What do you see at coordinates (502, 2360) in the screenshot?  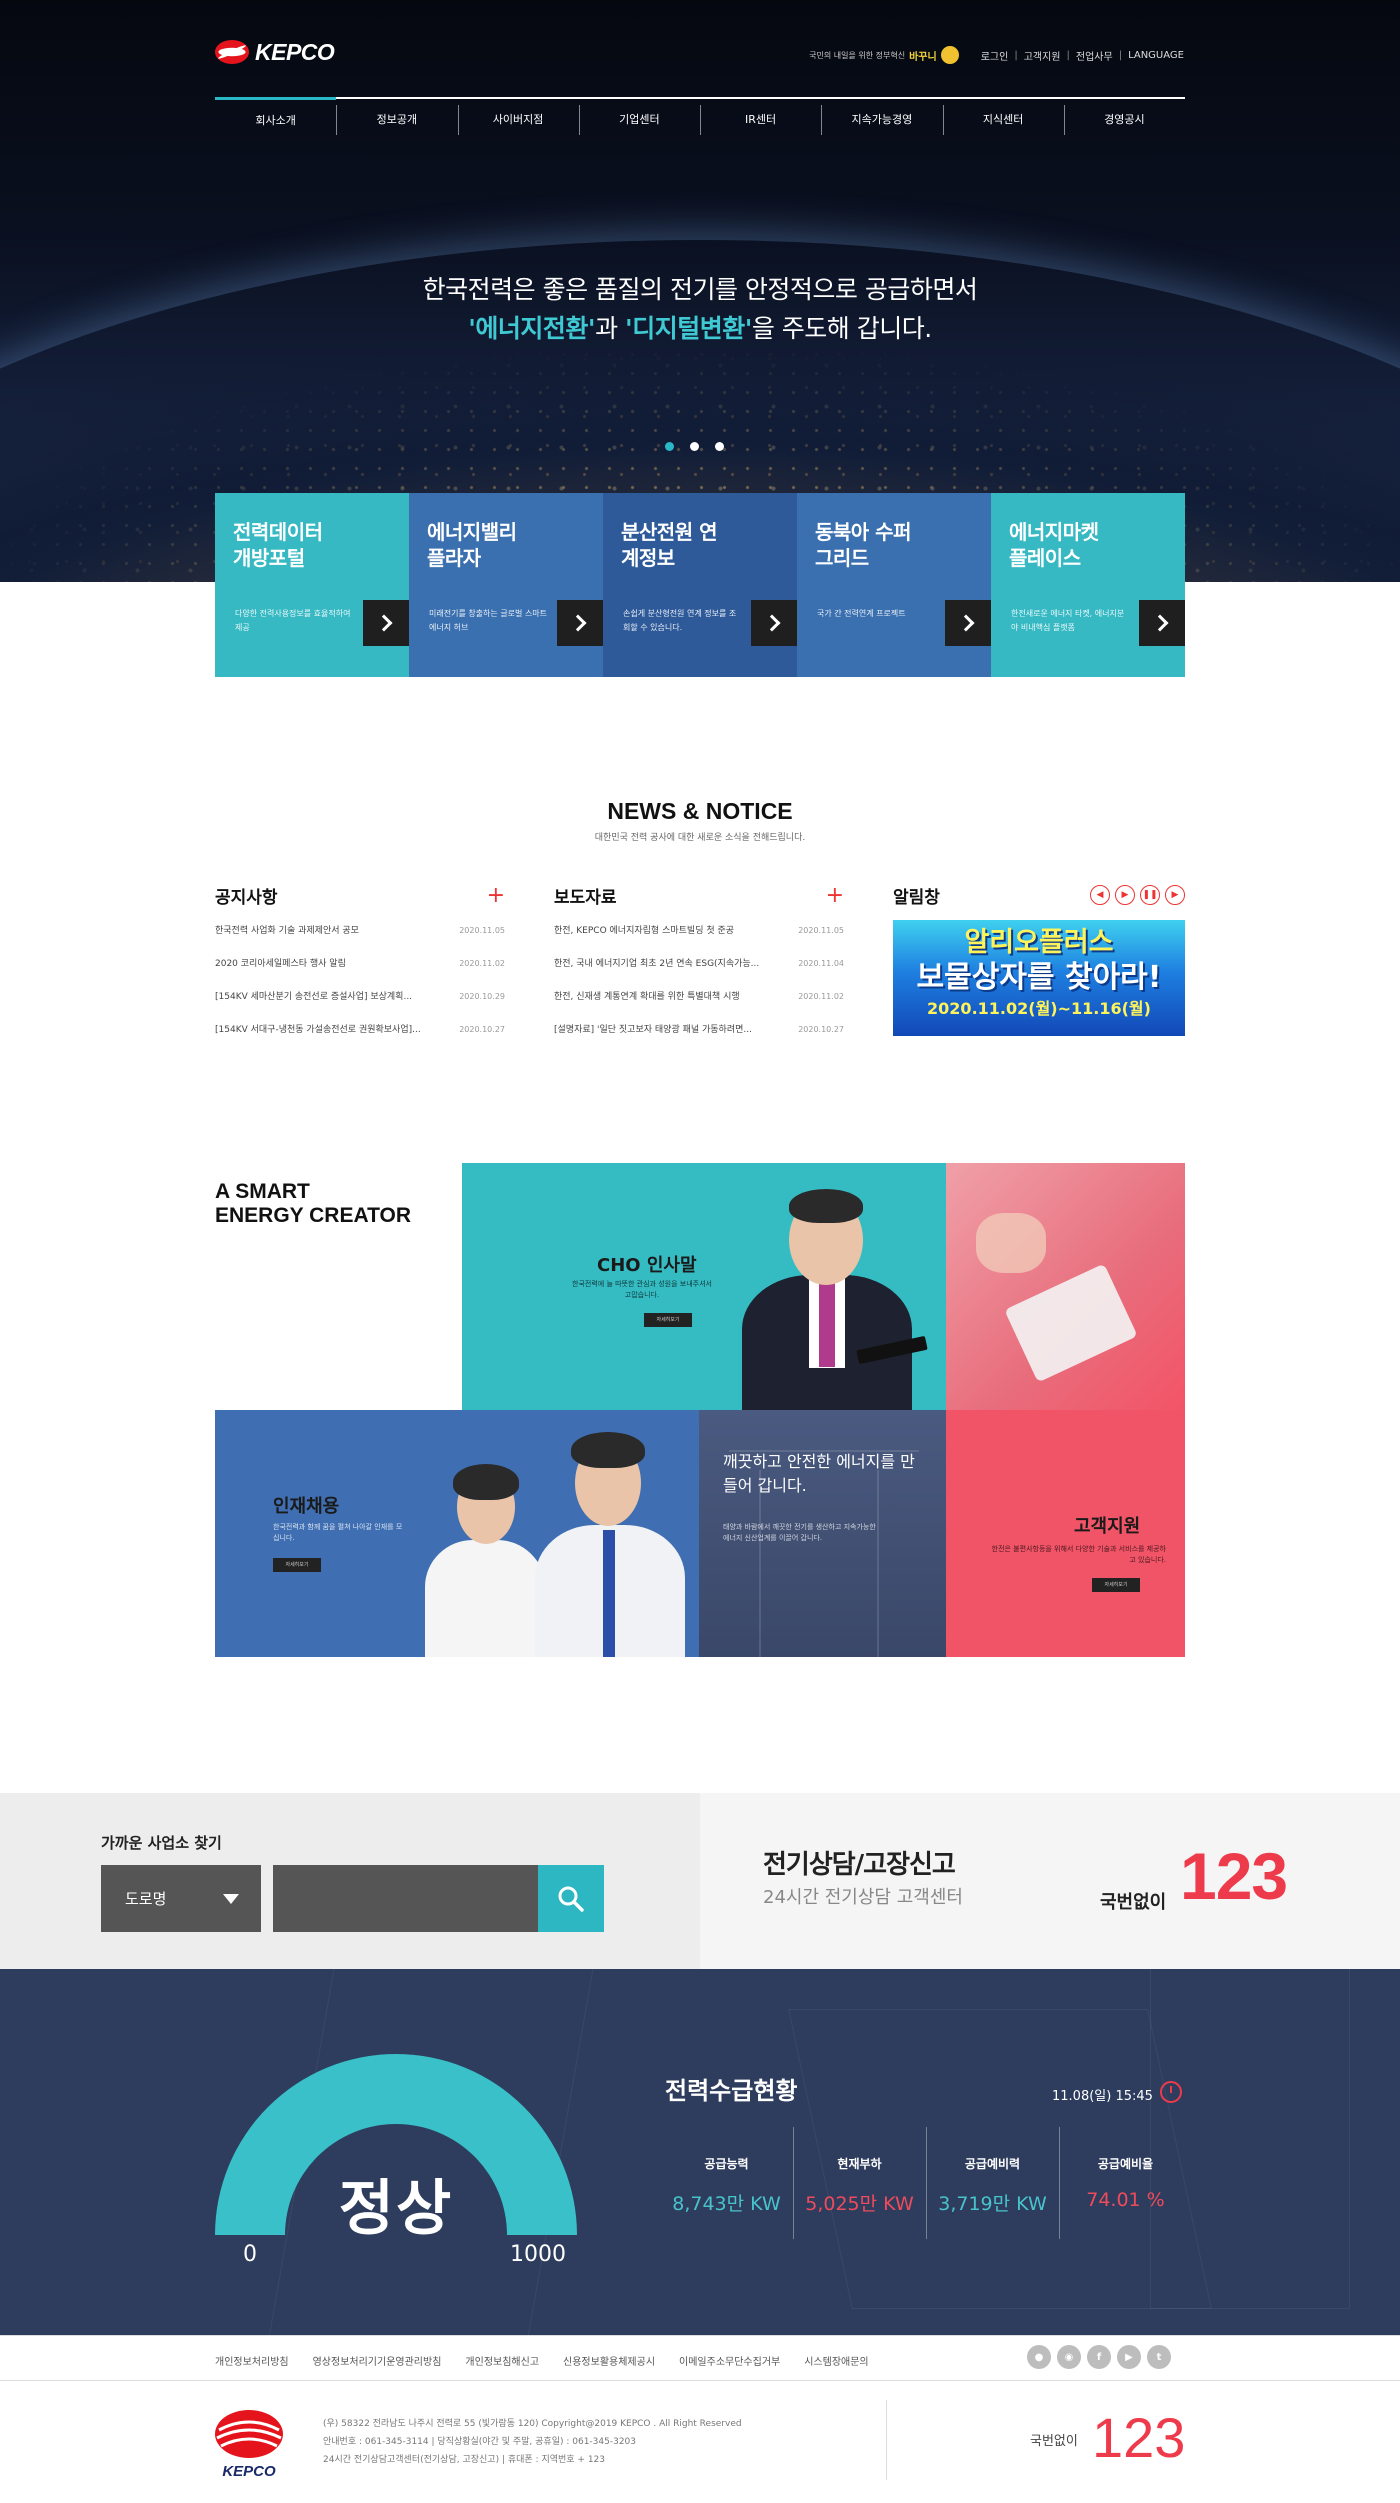 I see `footer-link-privacy-report: 개인정보침해신고` at bounding box center [502, 2360].